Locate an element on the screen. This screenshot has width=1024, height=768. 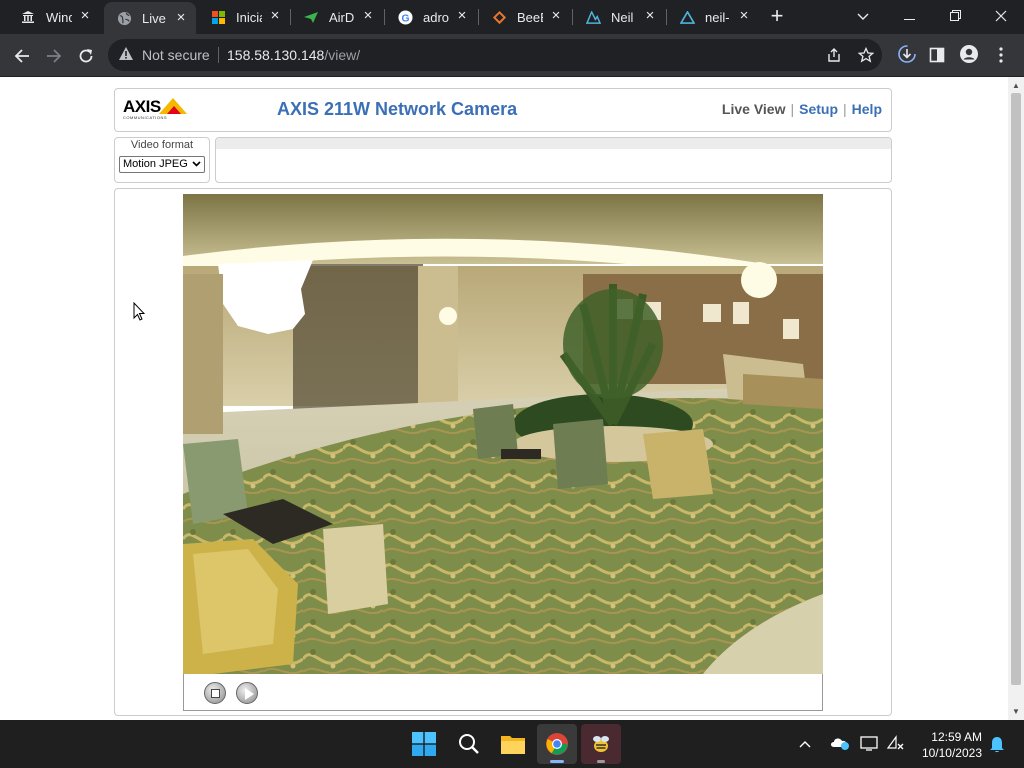
scroll-up-icon: ▲ is located at coordinates (1016, 85).